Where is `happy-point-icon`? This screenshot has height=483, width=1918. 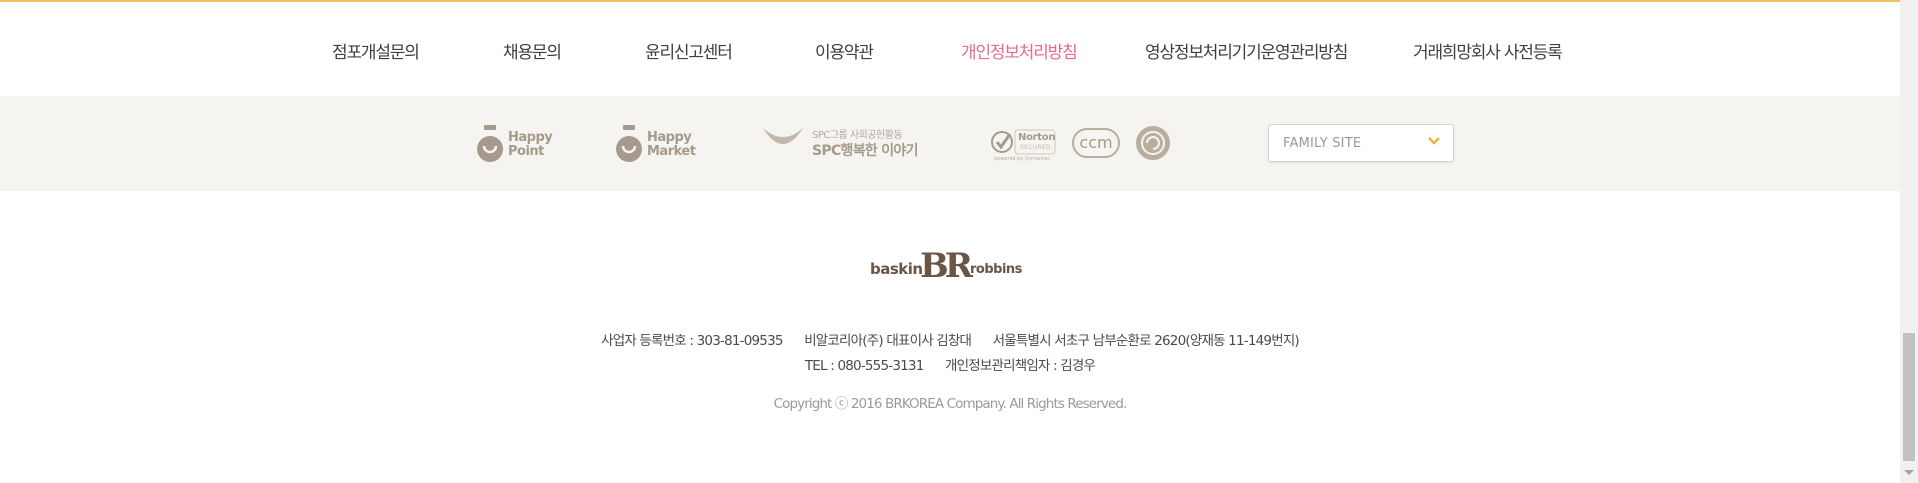 happy-point-icon is located at coordinates (490, 143).